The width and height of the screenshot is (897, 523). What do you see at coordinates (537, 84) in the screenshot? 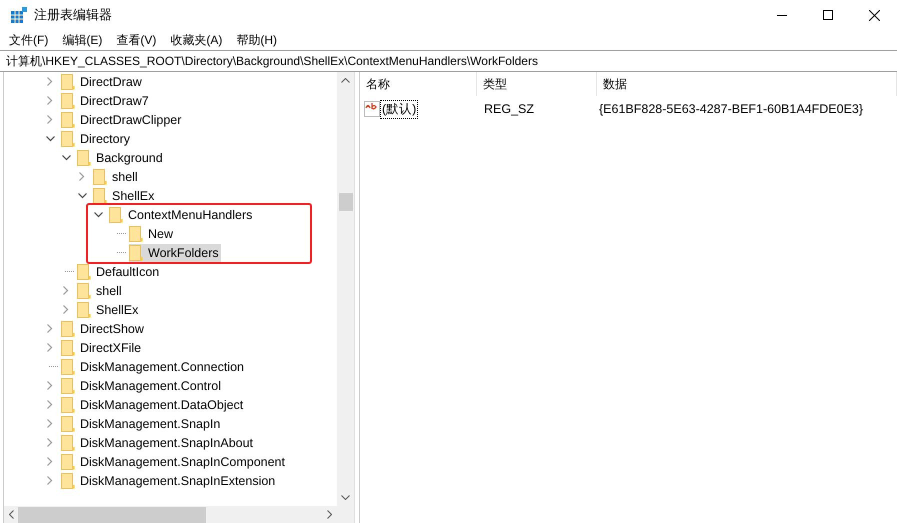
I see `column-header: 类型` at bounding box center [537, 84].